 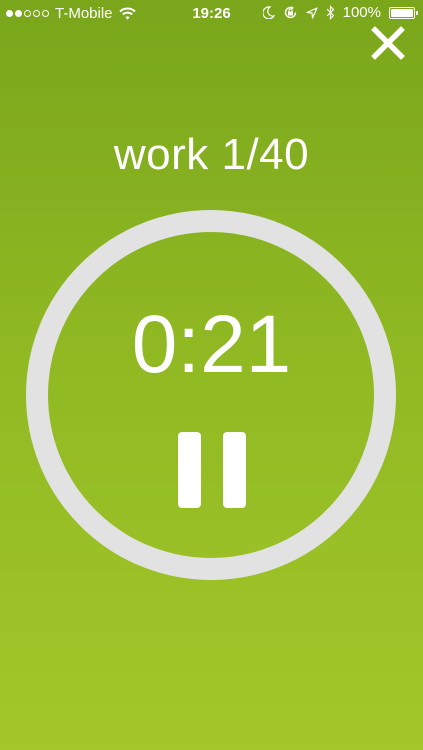 I want to click on location-icon, so click(x=312, y=12).